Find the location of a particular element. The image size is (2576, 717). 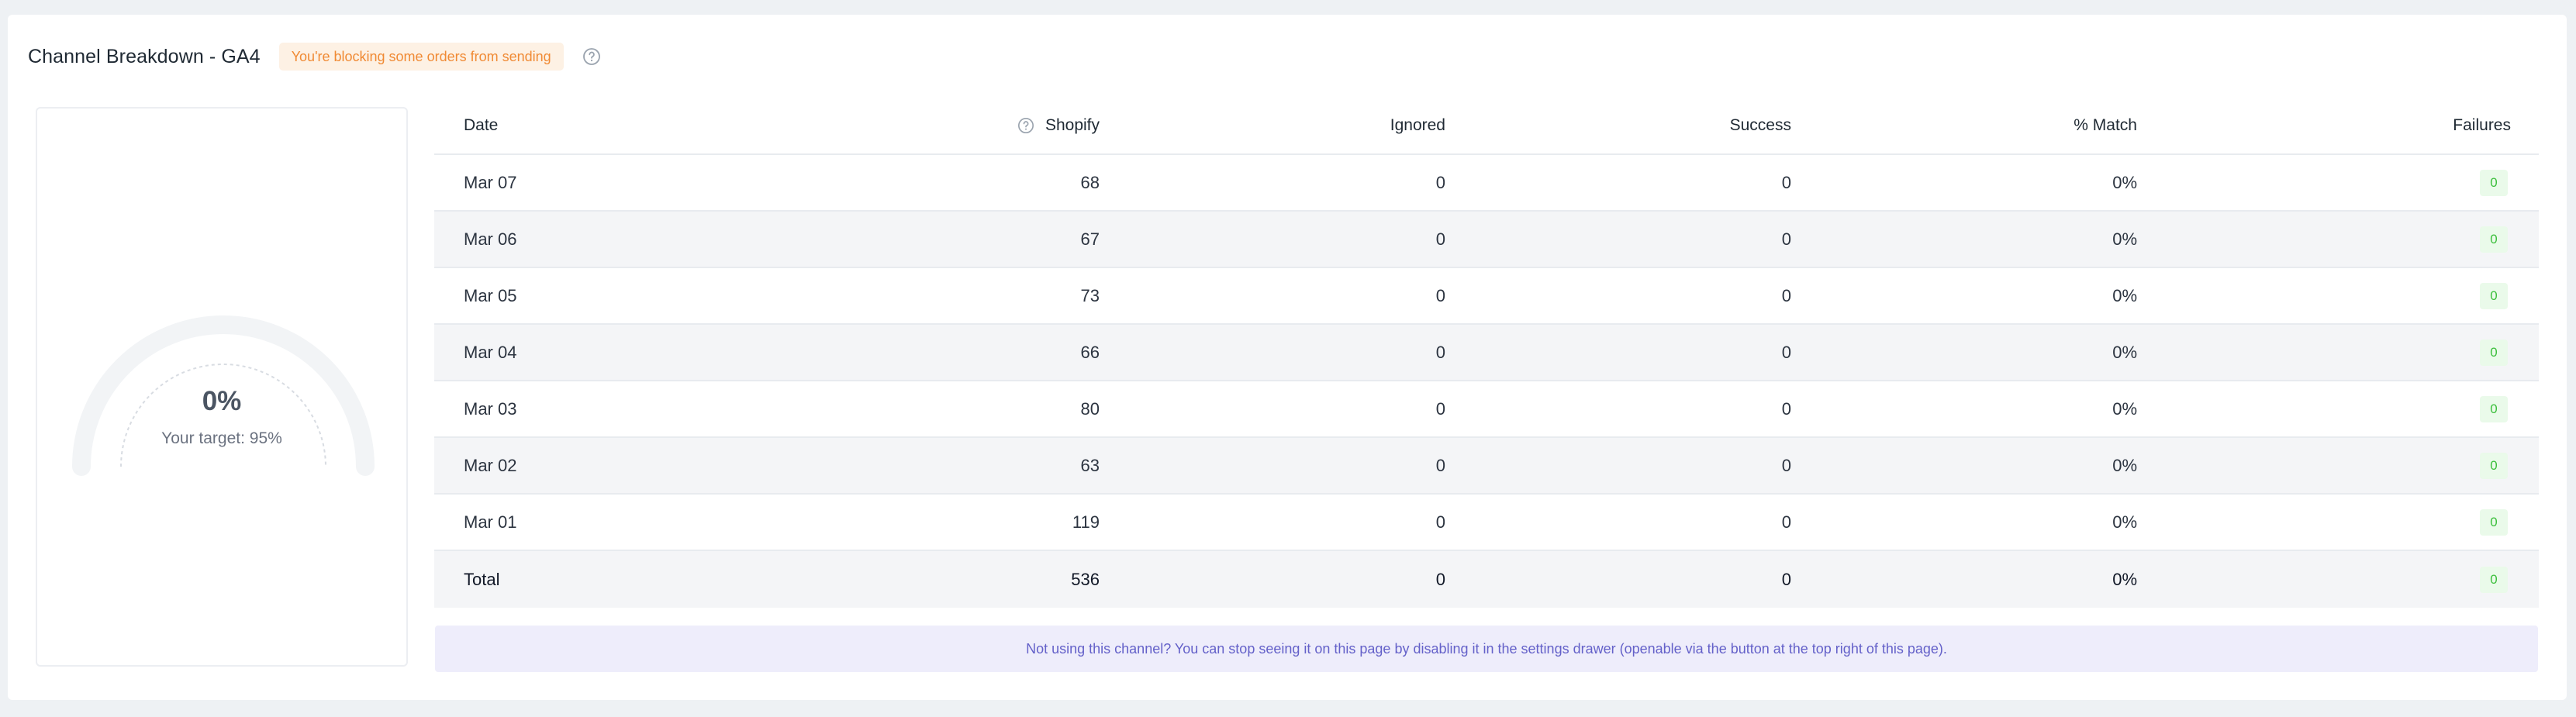

column-header-failures: Failures is located at coordinates (2352, 125).